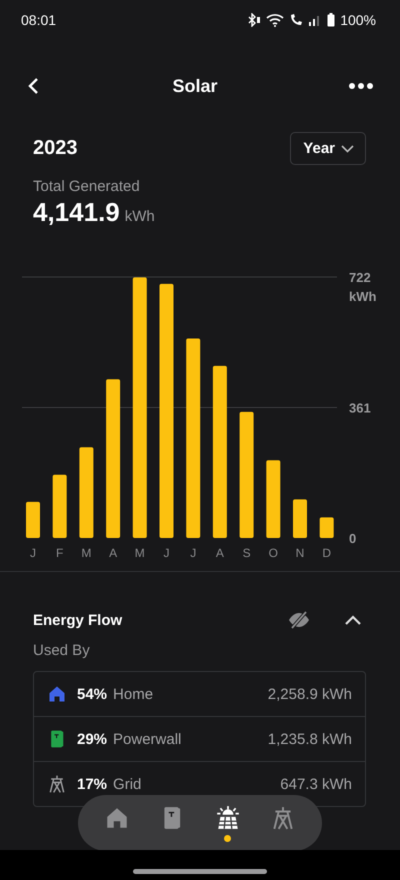 This screenshot has height=880, width=400. I want to click on usage-label: Home, so click(133, 694).